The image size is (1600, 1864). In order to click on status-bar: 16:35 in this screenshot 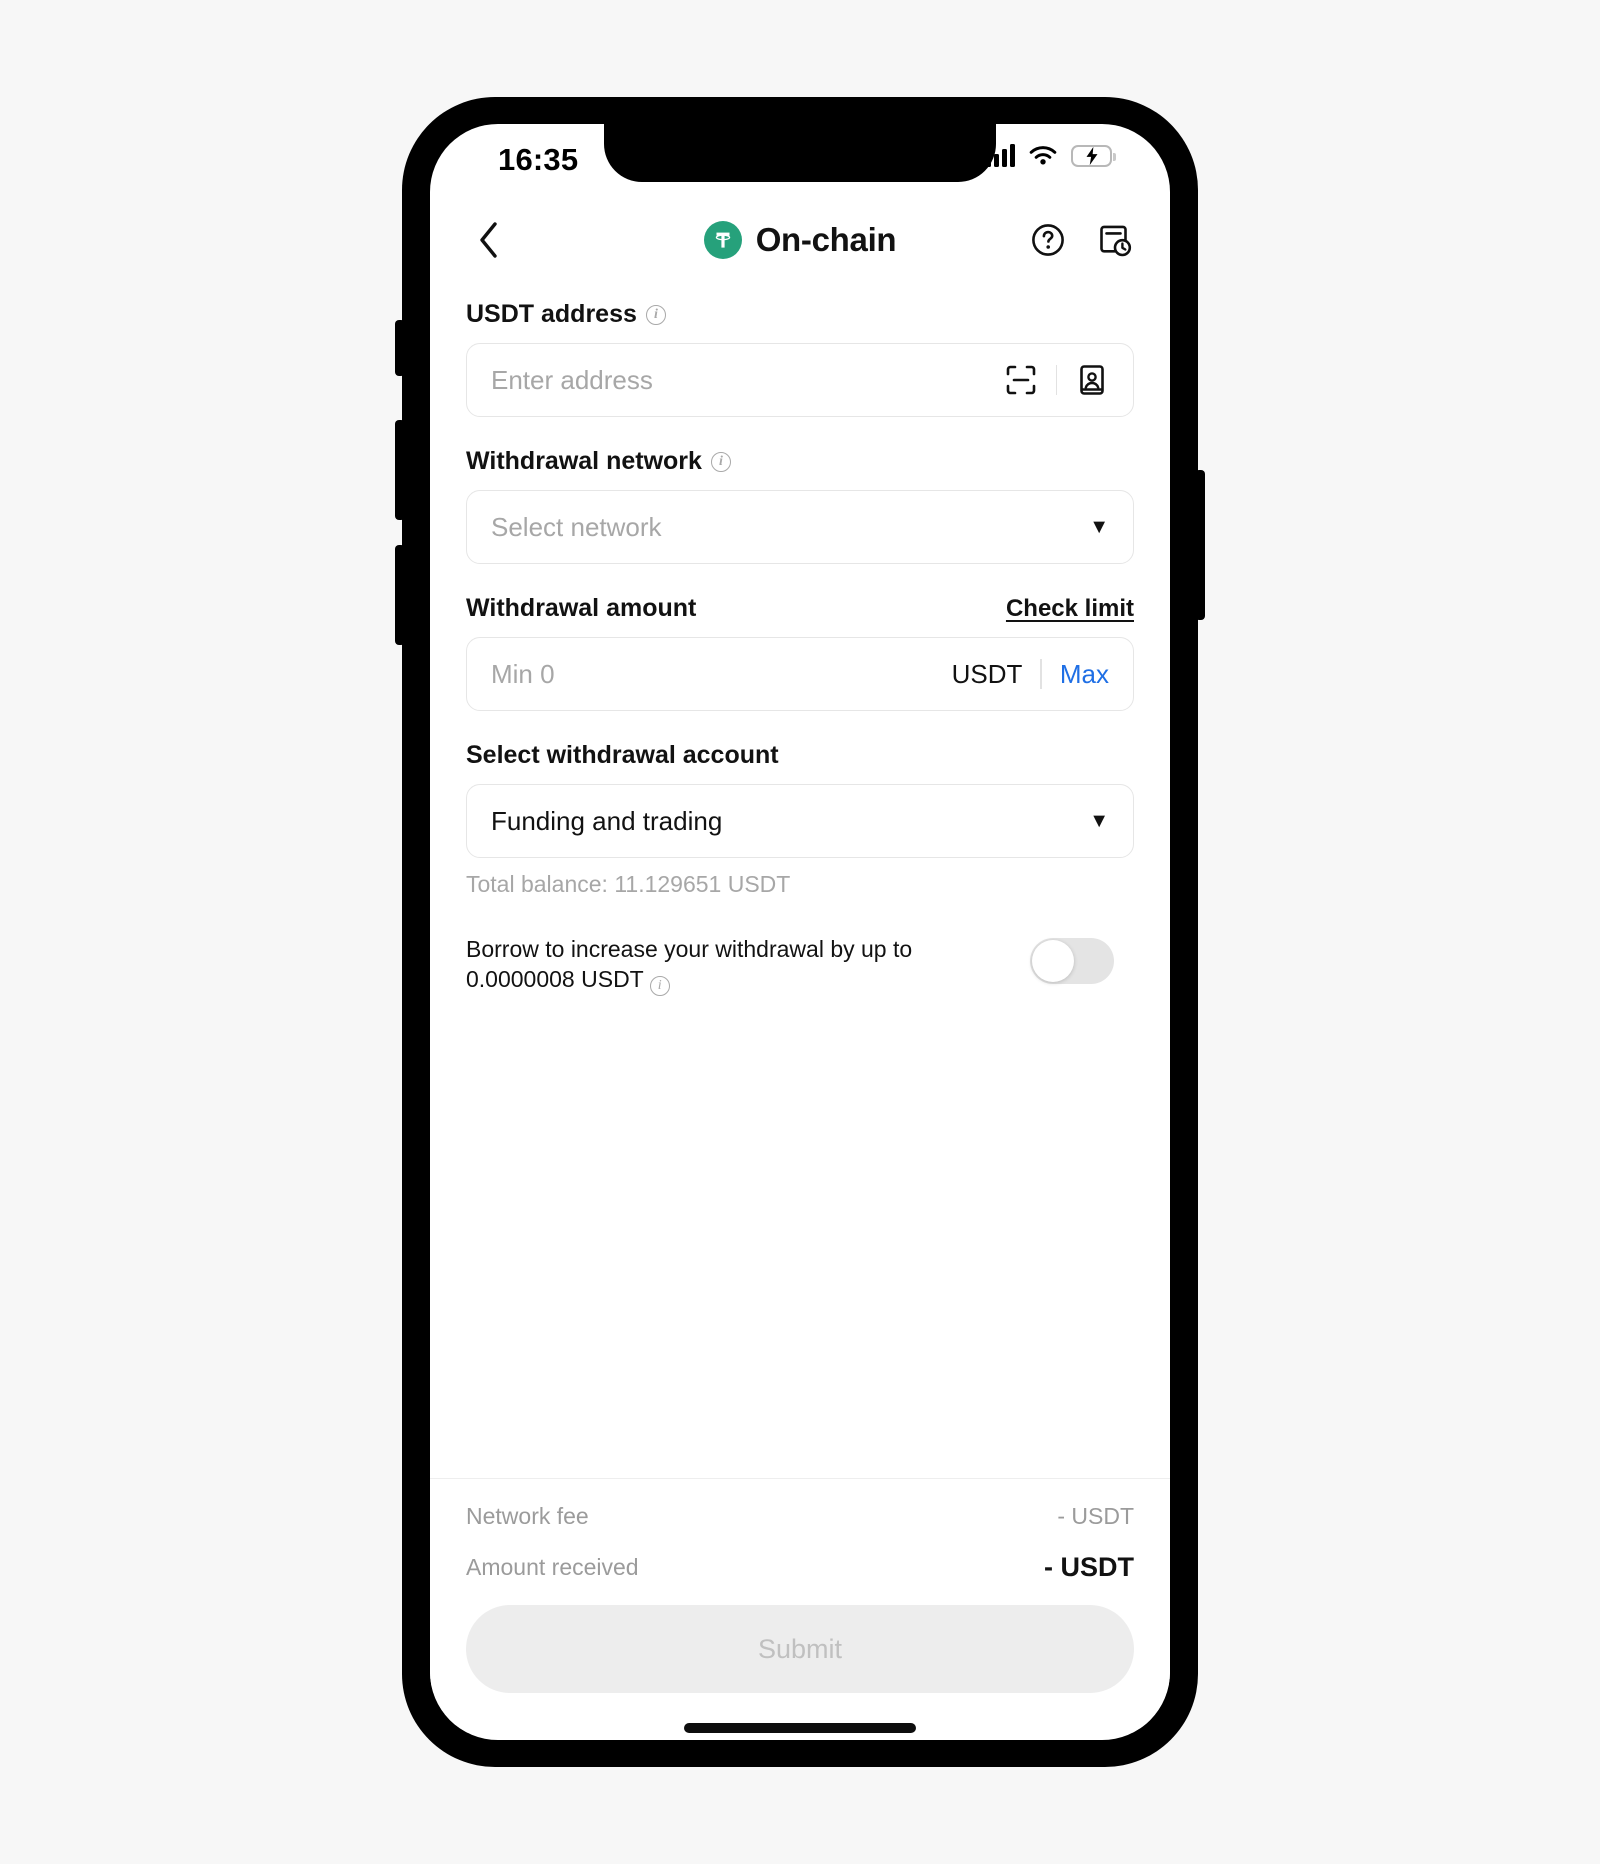, I will do `click(800, 161)`.